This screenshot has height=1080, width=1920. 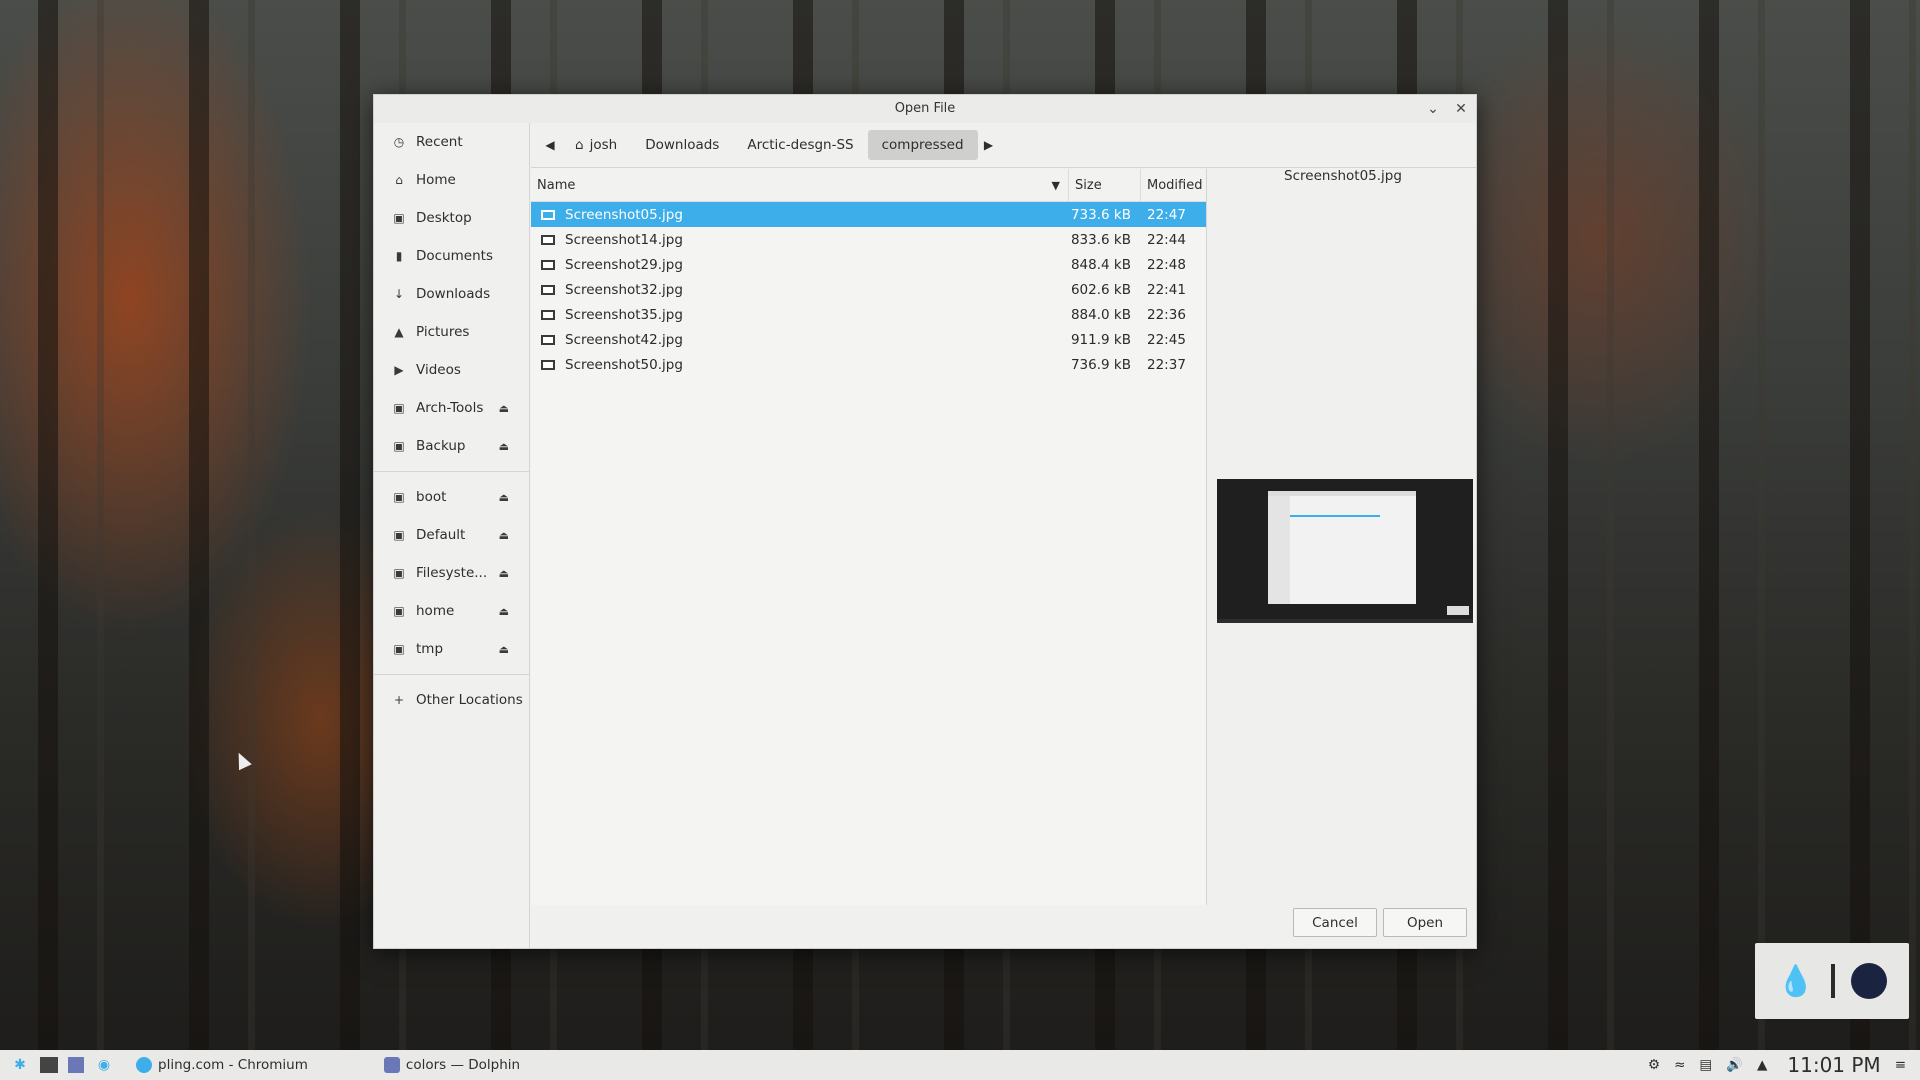 What do you see at coordinates (800, 365) in the screenshot?
I see `file-name-cell: Screenshot50.jpg` at bounding box center [800, 365].